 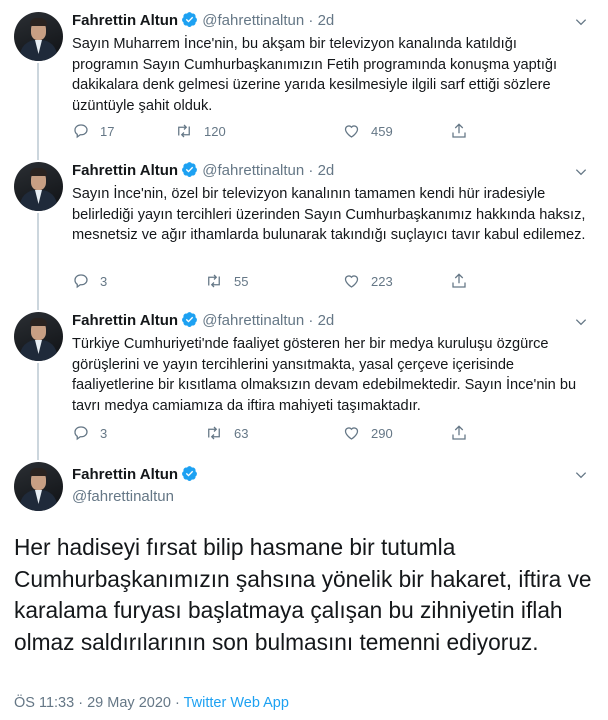 I want to click on like-button: 290, so click(x=367, y=433).